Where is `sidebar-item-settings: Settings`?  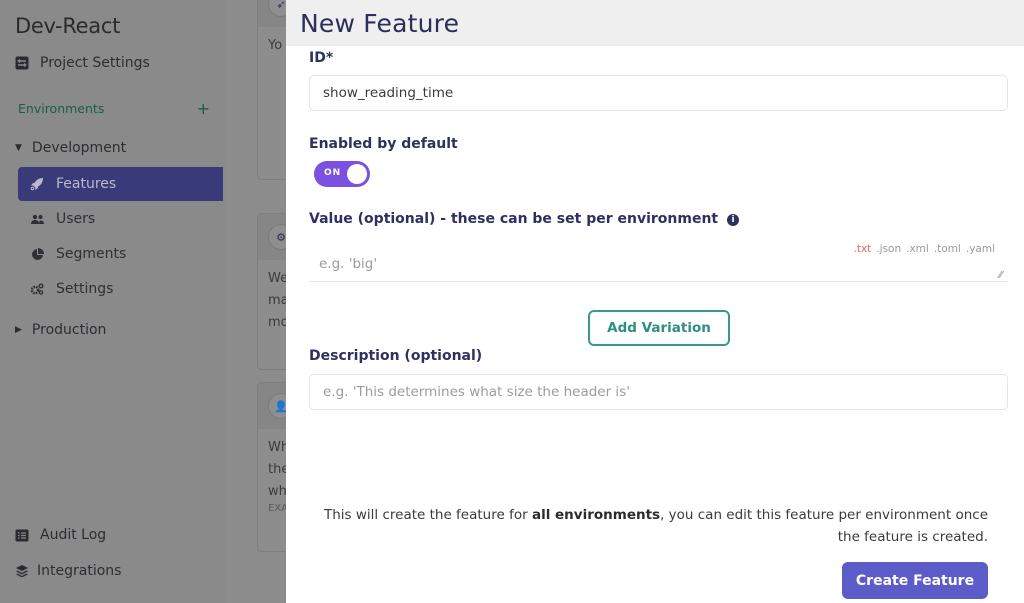
sidebar-item-settings: Settings is located at coordinates (120, 289).